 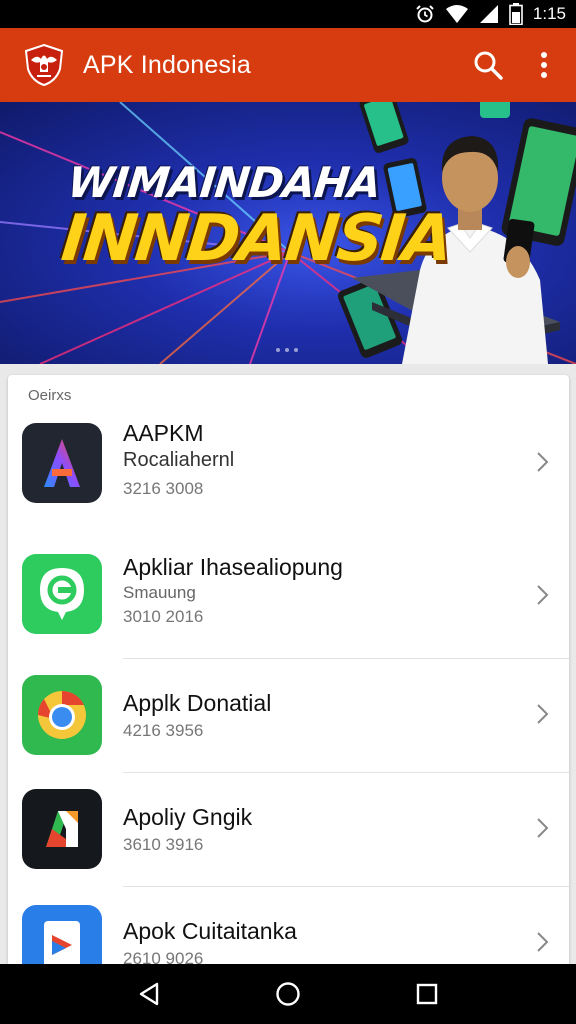 I want to click on list-header: Oeirxs, so click(x=50, y=395).